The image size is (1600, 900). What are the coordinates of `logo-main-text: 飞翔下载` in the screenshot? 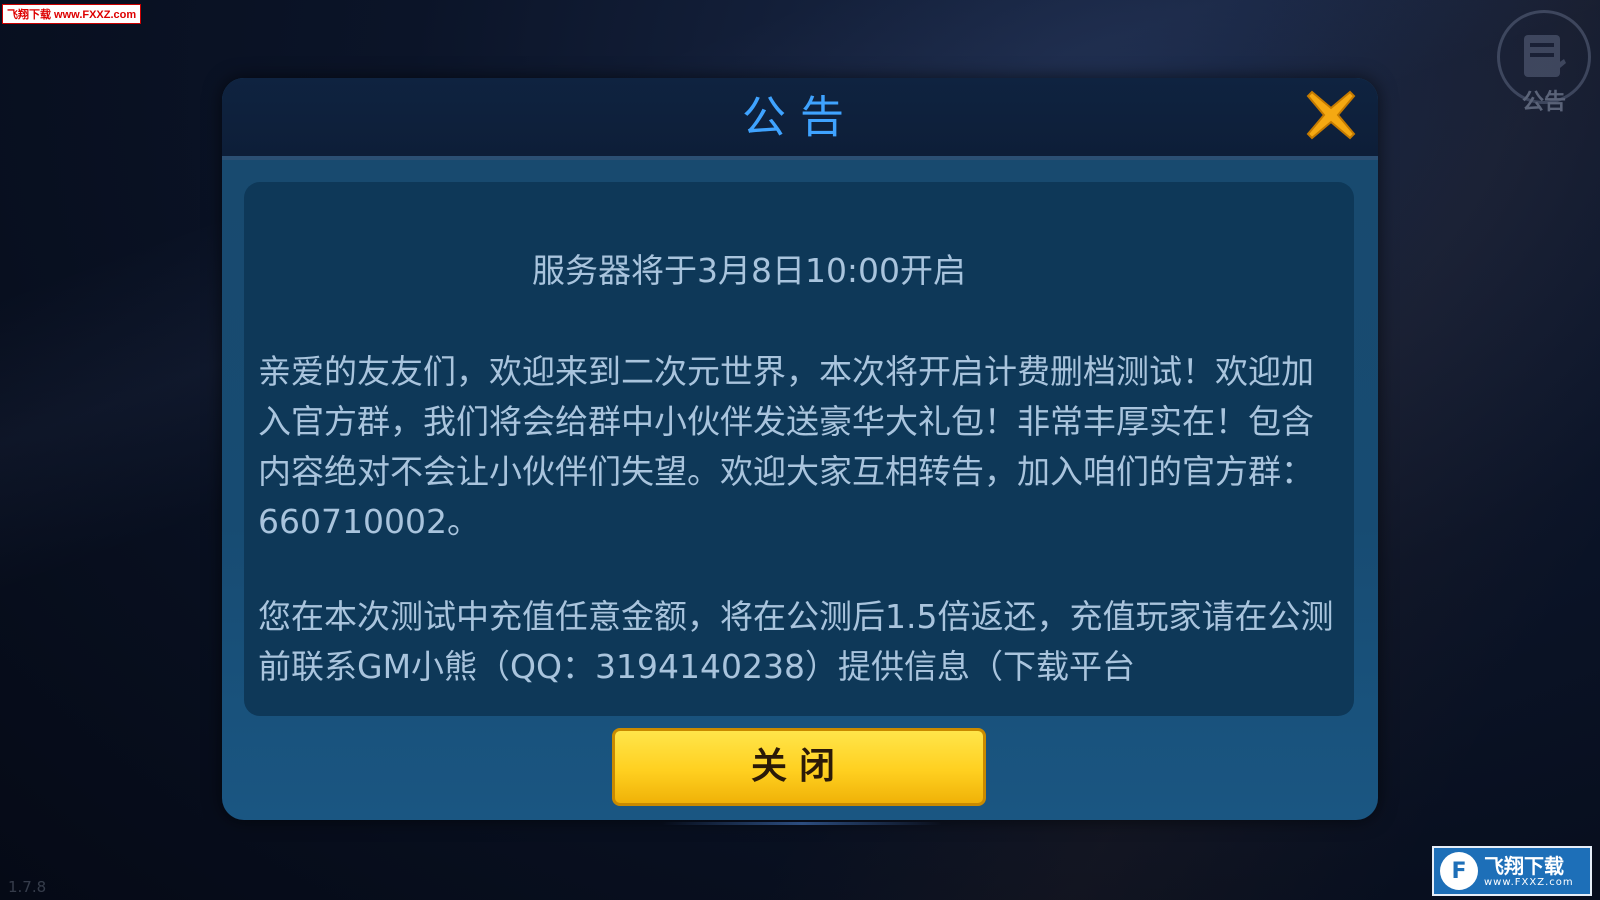 It's located at (1524, 865).